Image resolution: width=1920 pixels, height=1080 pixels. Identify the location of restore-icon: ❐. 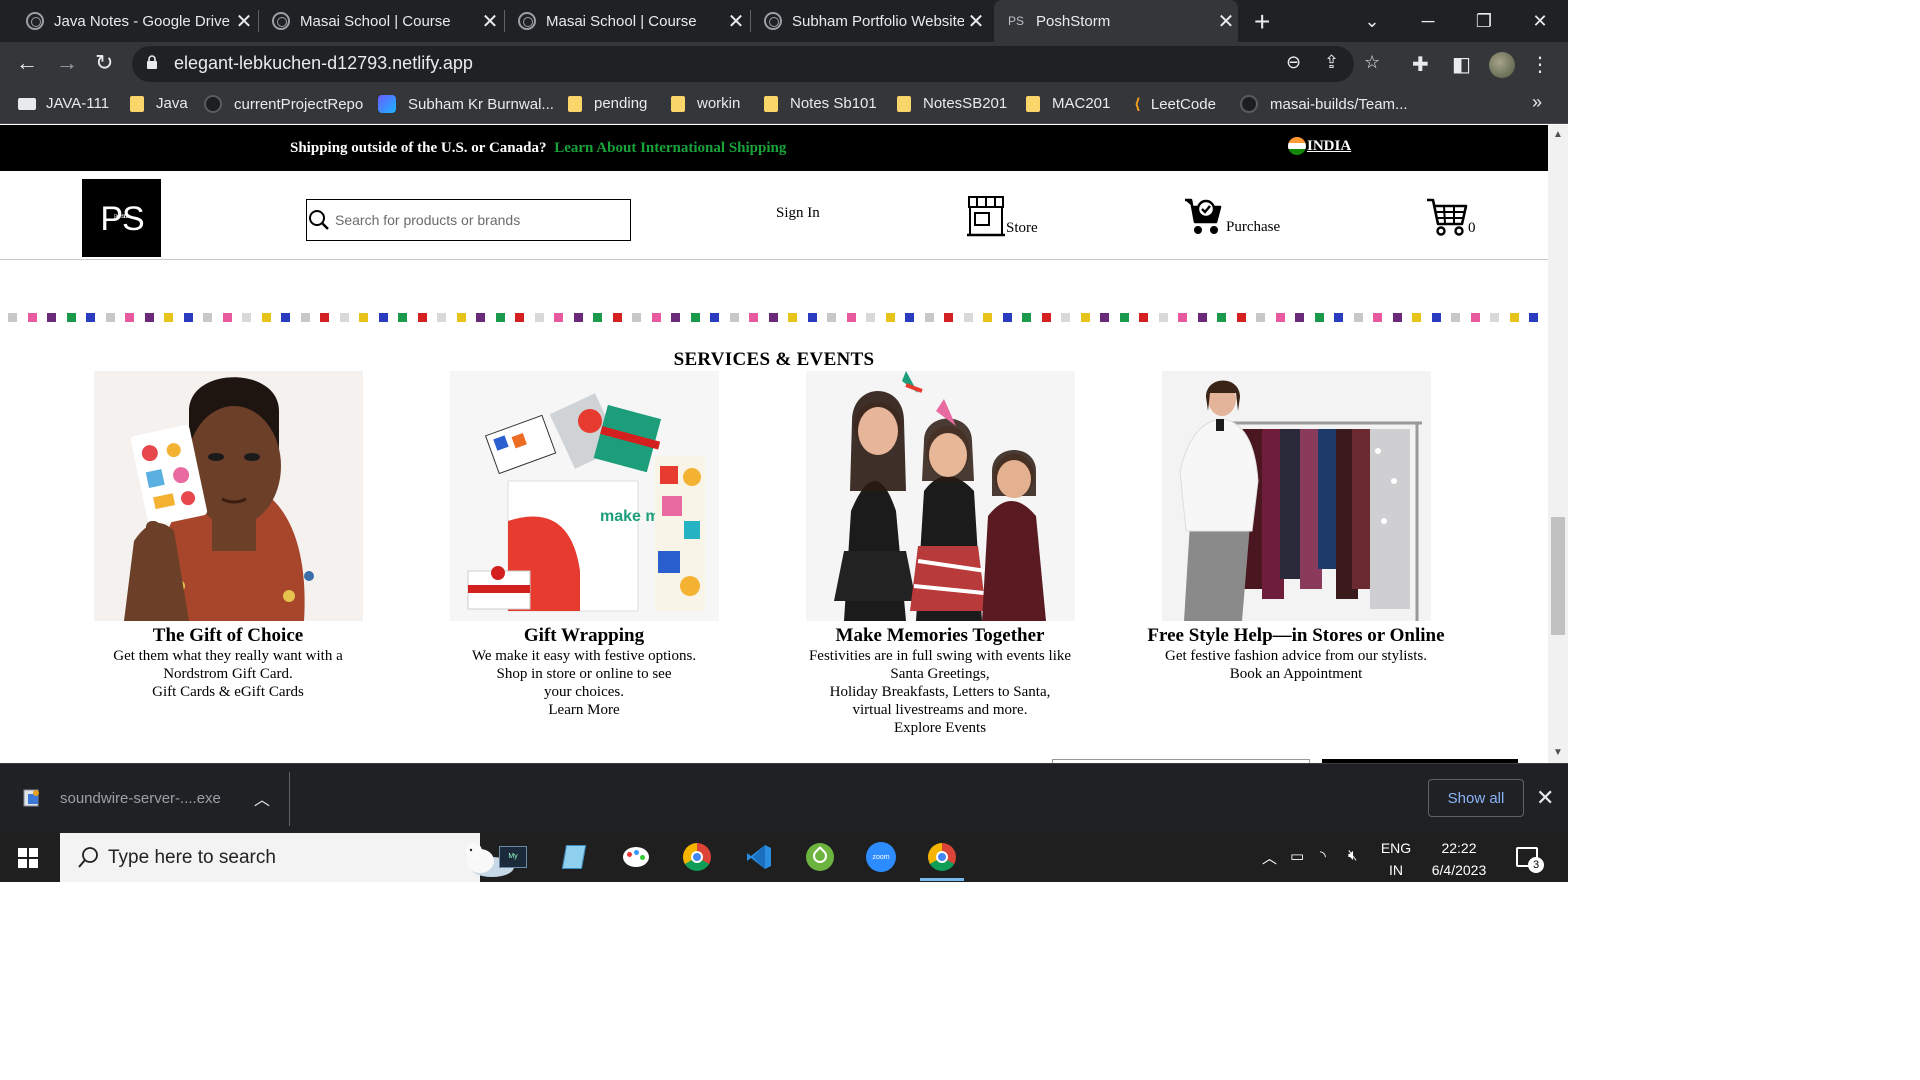
(1484, 21).